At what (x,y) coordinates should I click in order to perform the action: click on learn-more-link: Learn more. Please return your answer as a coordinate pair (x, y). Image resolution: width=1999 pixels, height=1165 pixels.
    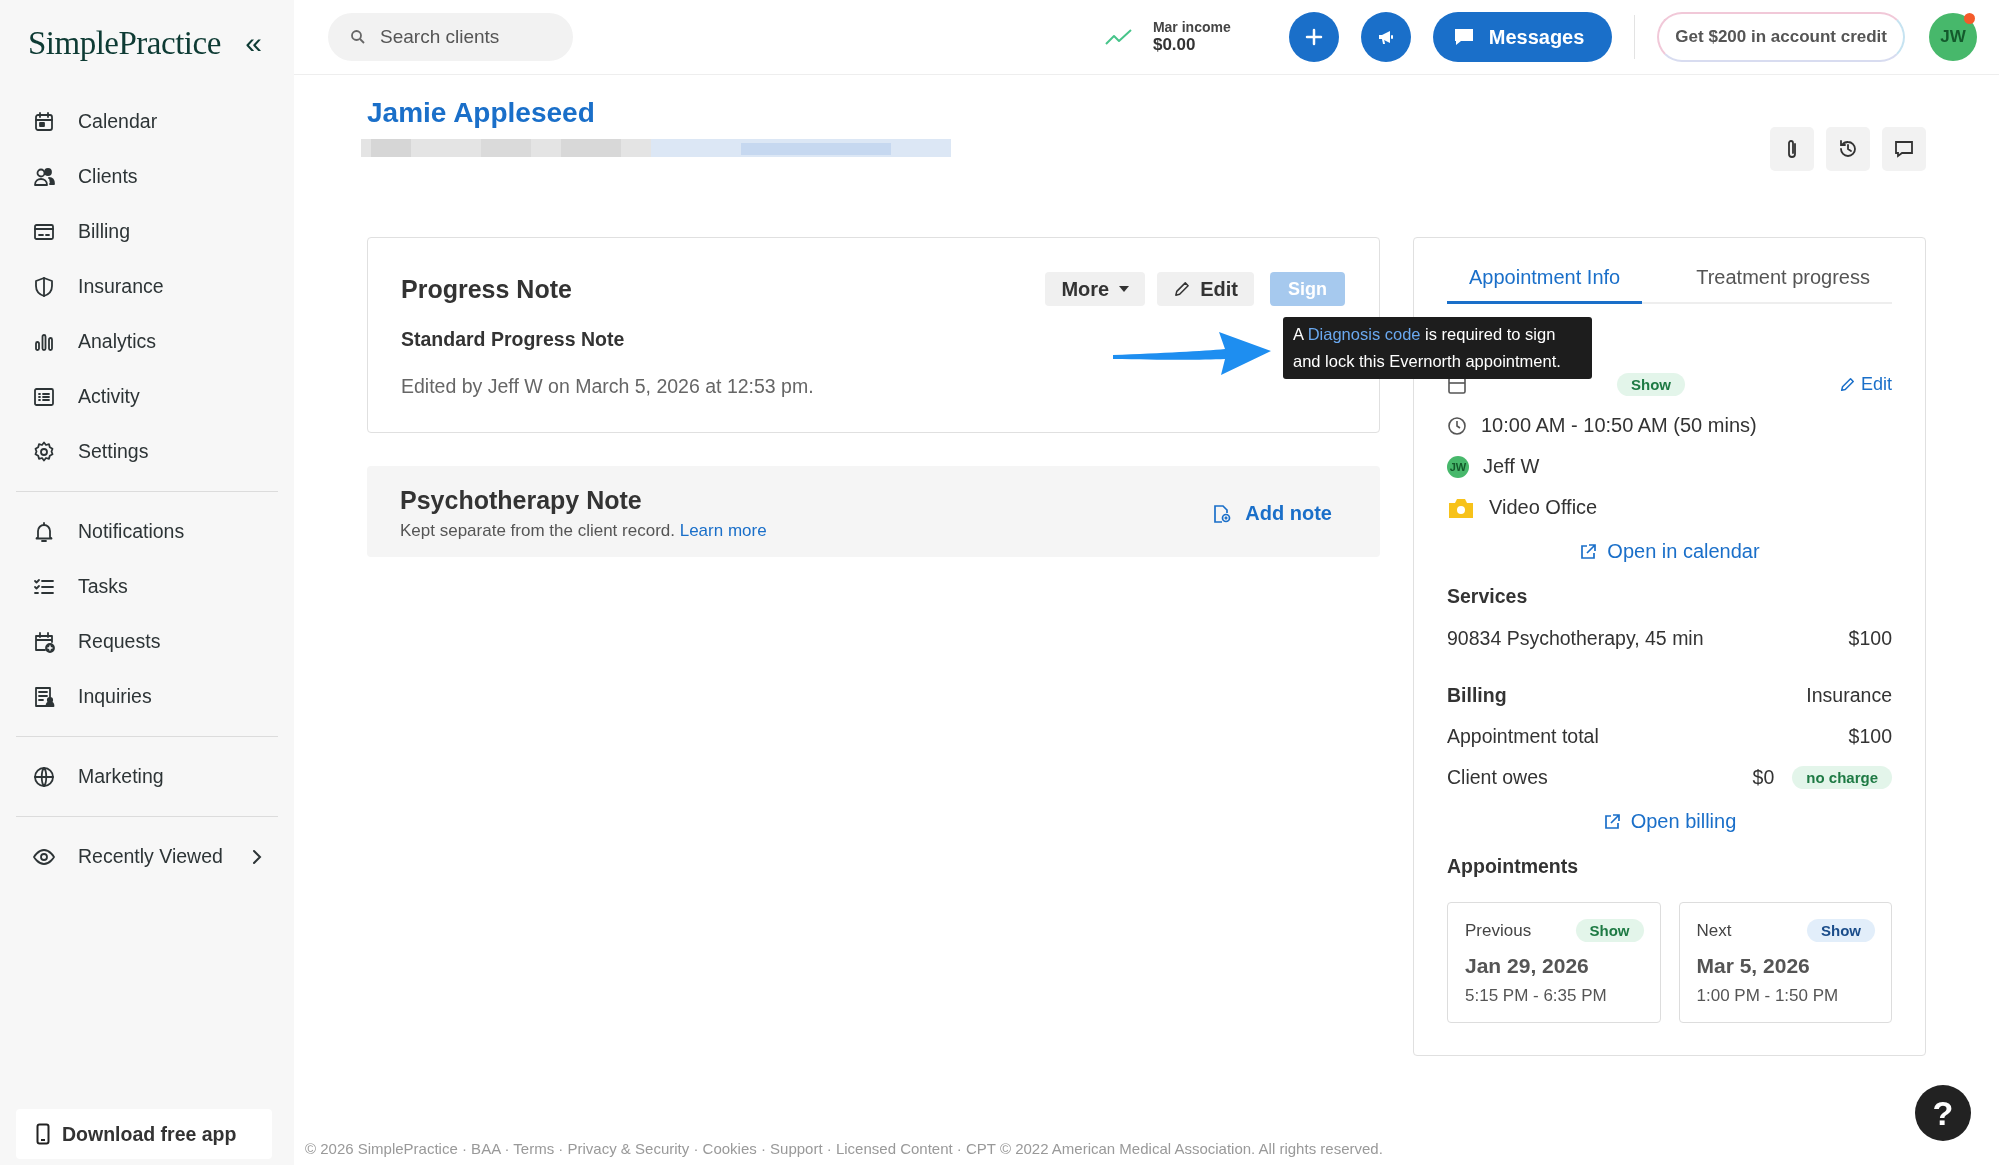
    Looking at the image, I should click on (723, 530).